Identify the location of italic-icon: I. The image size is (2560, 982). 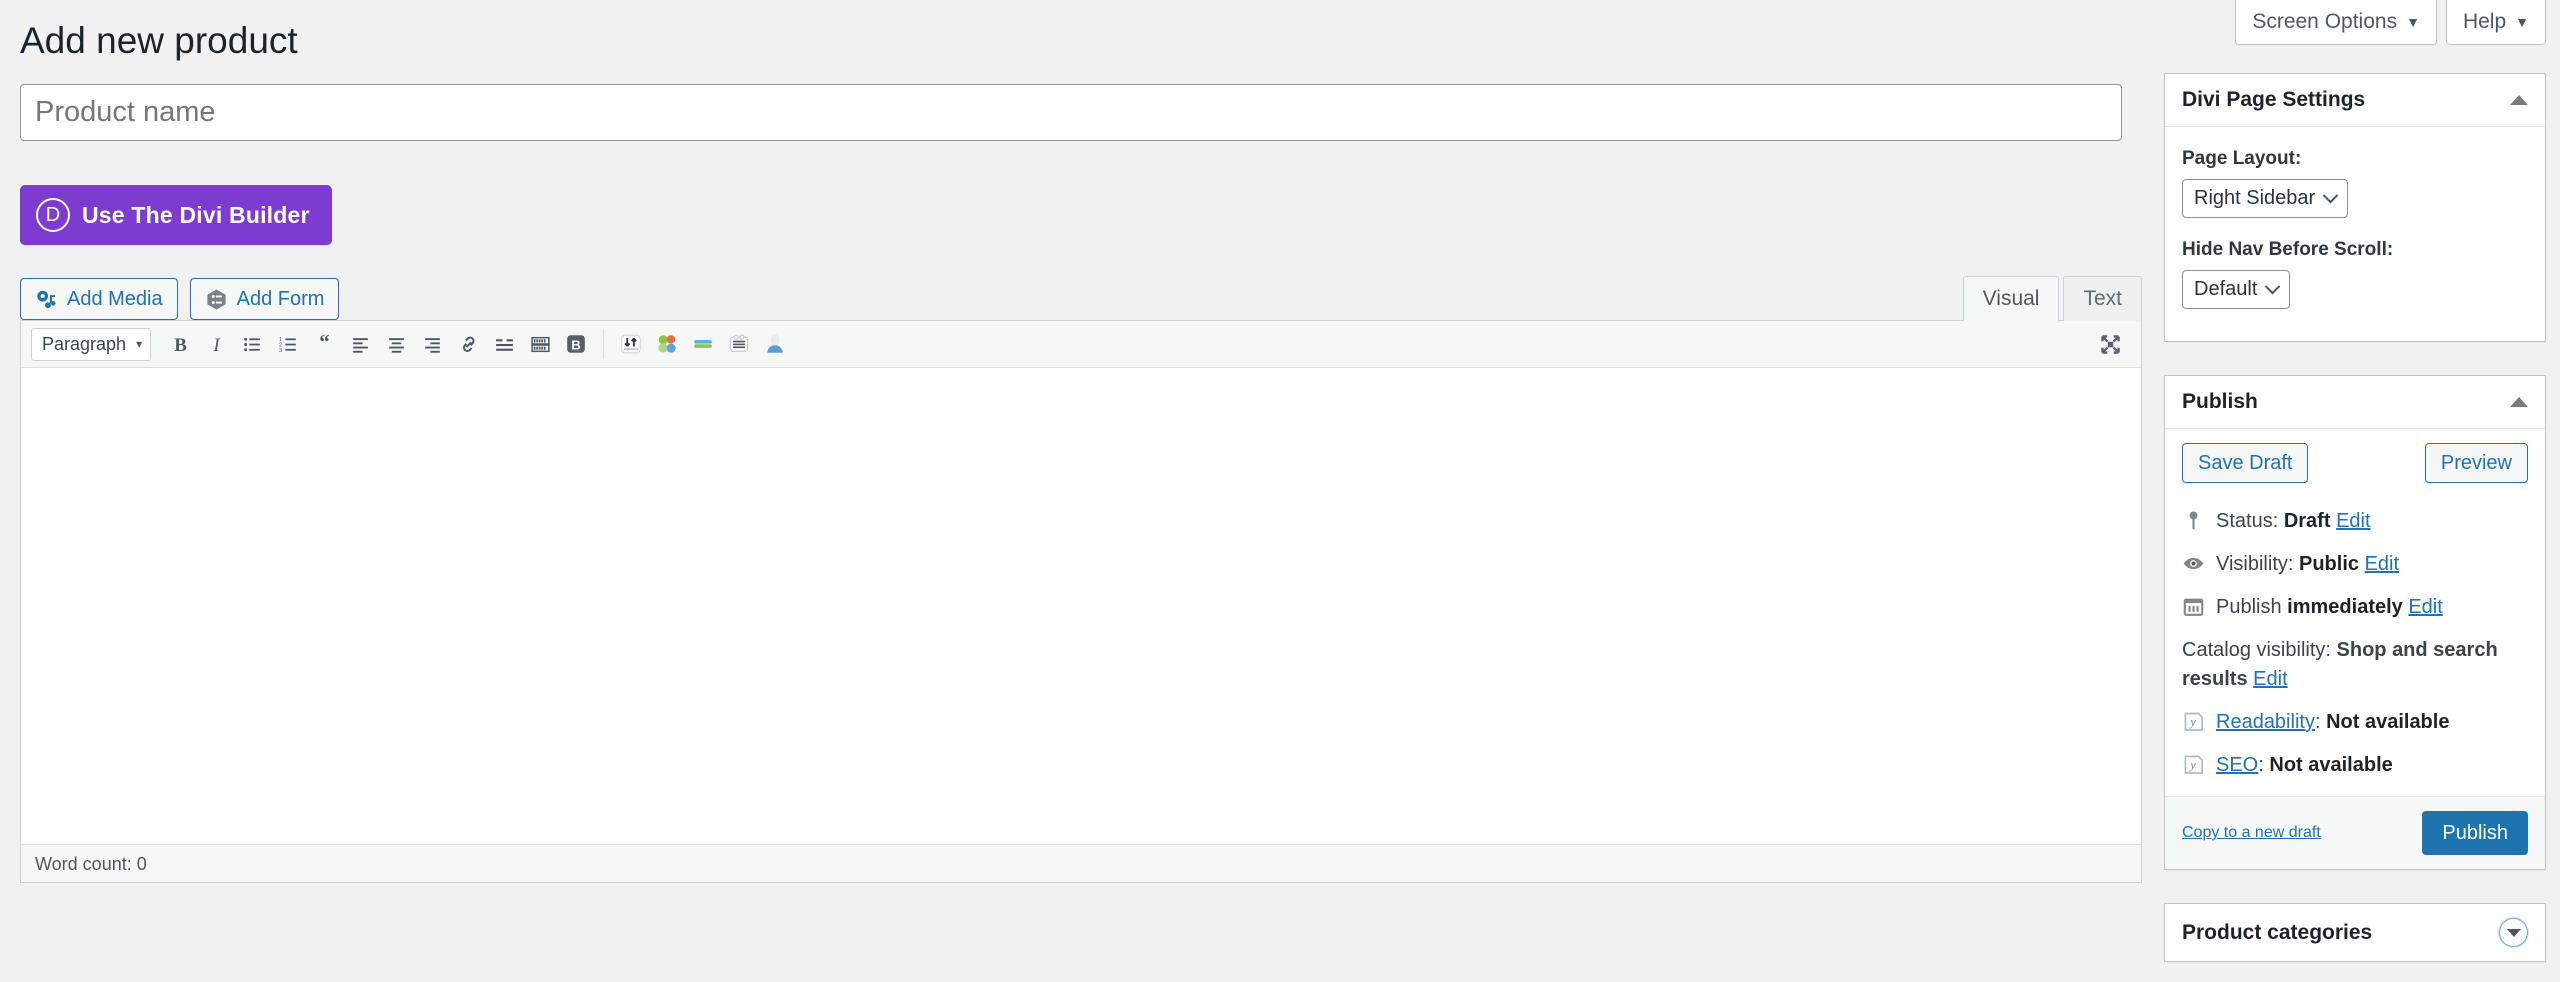
(216, 344).